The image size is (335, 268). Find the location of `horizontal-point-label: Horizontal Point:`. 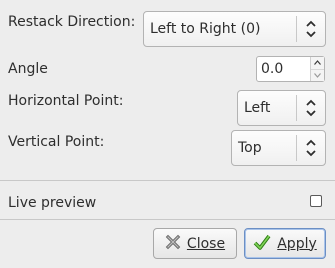

horizontal-point-label: Horizontal Point: is located at coordinates (66, 101).